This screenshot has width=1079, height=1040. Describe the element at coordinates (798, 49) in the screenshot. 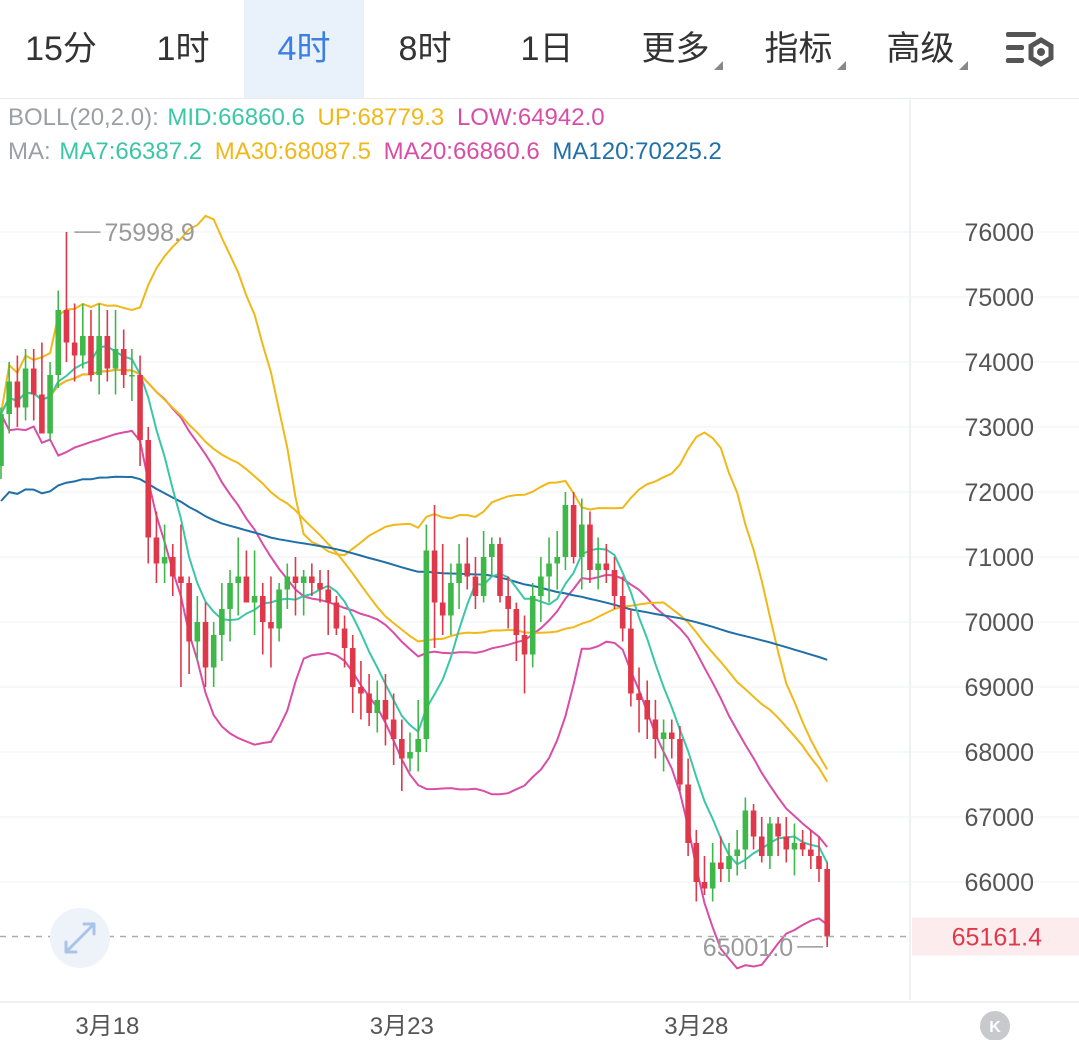

I see `tab-label: 指标` at that location.